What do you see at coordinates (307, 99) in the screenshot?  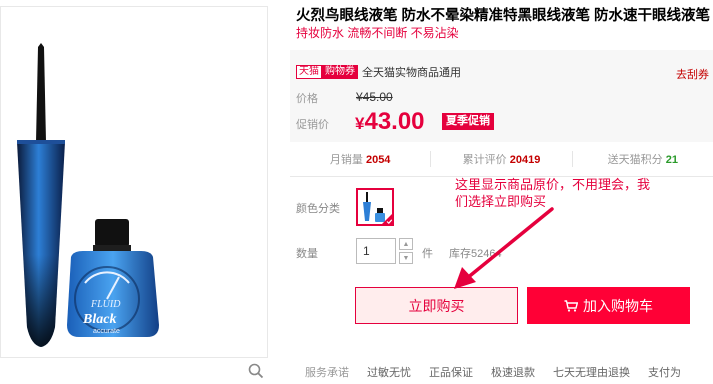 I see `price-label: 价格` at bounding box center [307, 99].